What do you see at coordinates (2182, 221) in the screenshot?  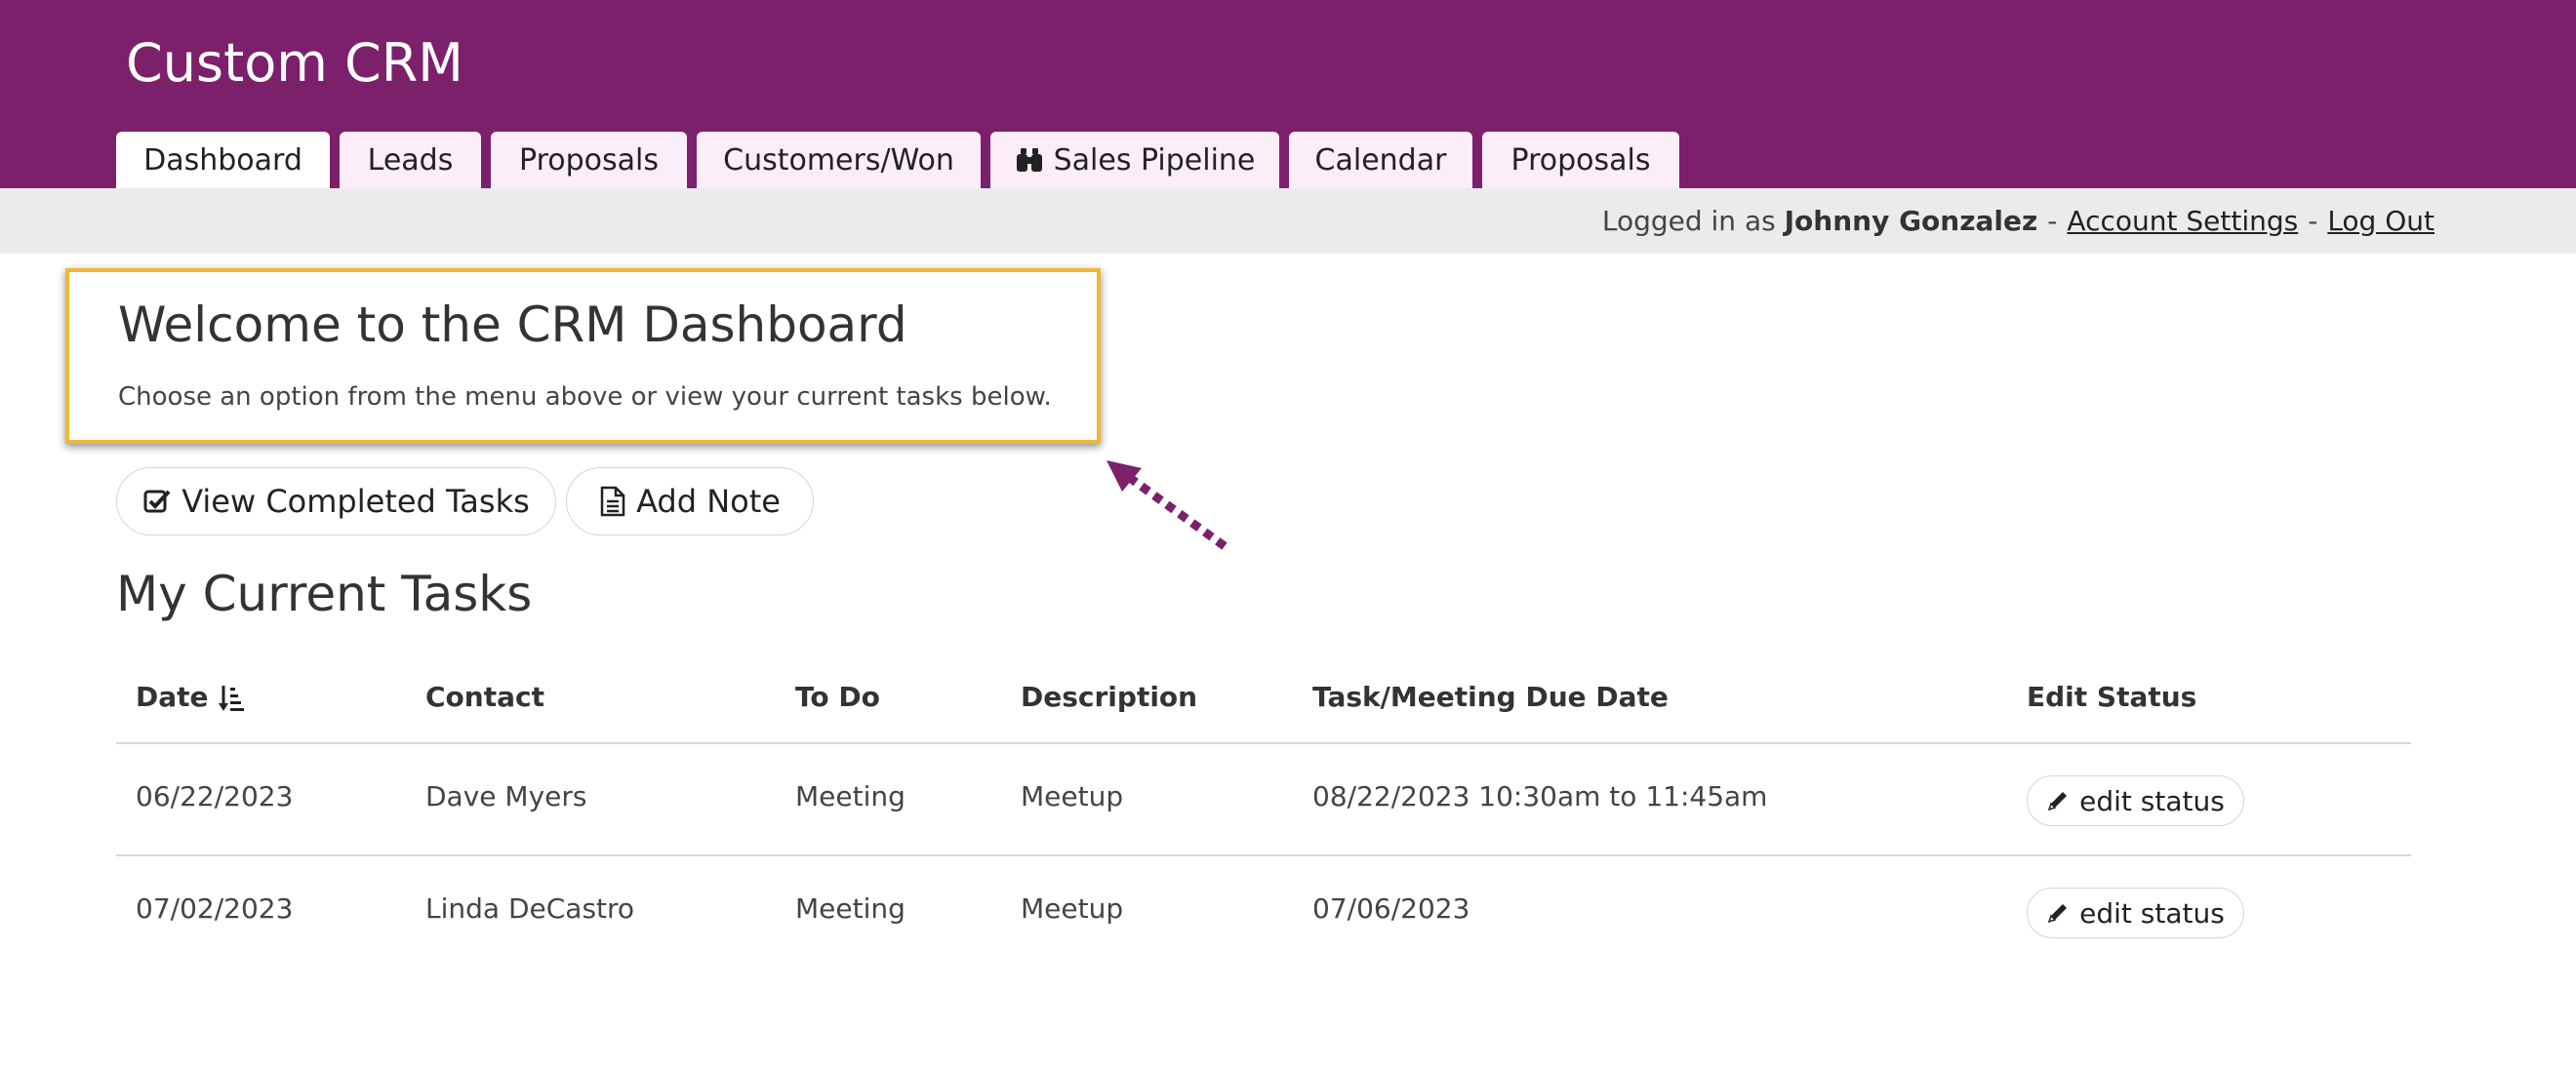 I see `account-settings-link: Account Settings` at bounding box center [2182, 221].